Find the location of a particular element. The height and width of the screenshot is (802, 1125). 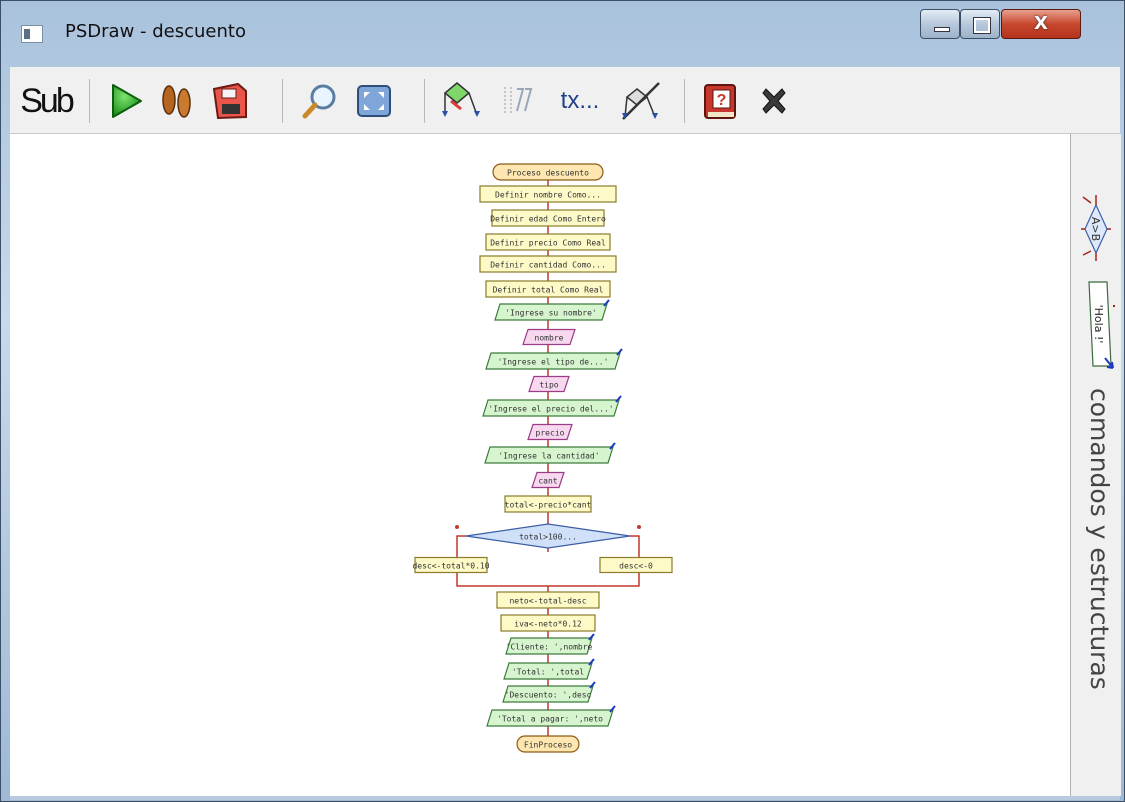

flowchart-node-label: Definir precio Como Real is located at coordinates (548, 243).